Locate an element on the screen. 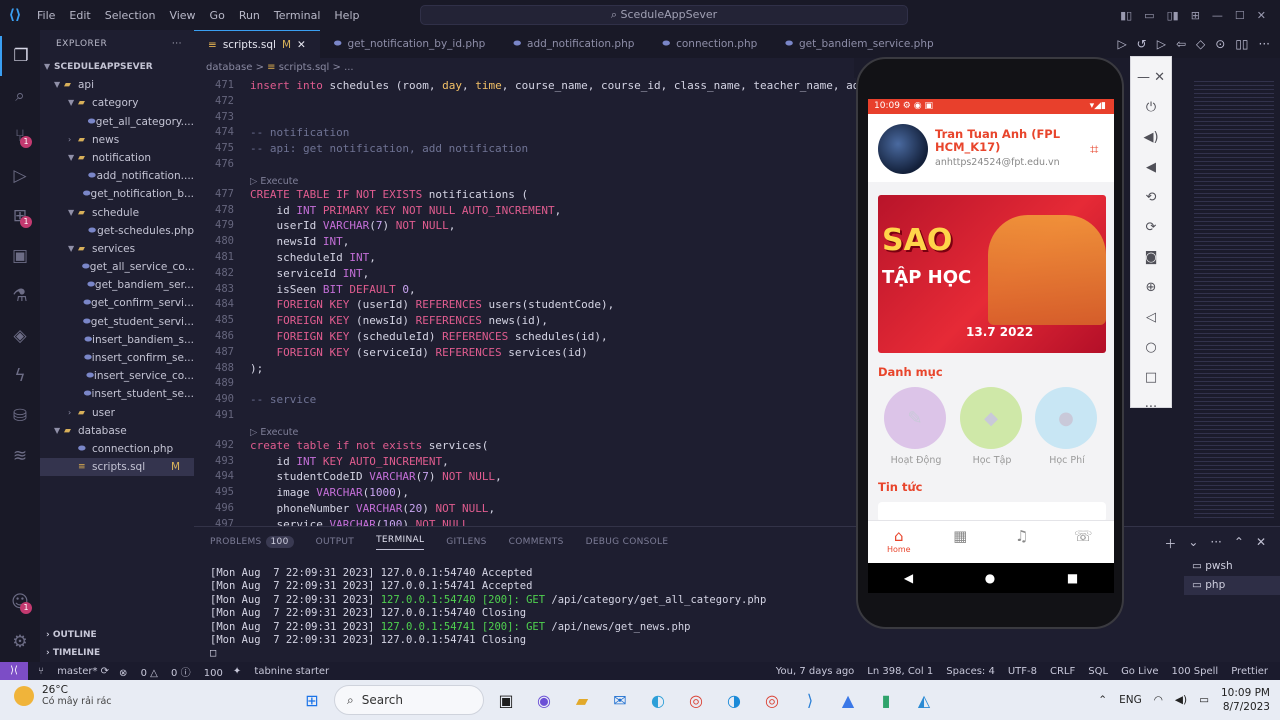 The image size is (1280, 720). command-center-search: ⌕ SceduleAppSever is located at coordinates (664, 15).